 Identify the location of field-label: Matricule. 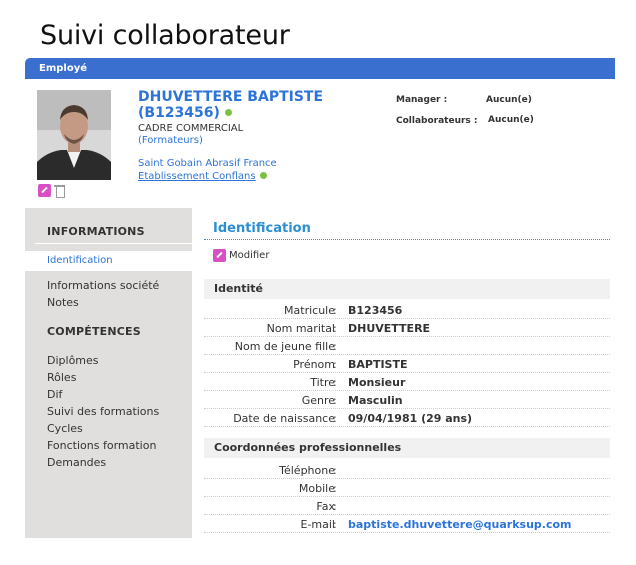
(309, 310).